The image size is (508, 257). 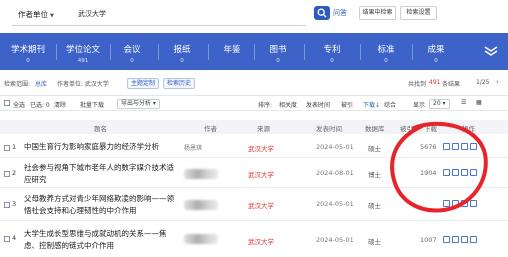 I want to click on favorite-icon, so click(x=464, y=239).